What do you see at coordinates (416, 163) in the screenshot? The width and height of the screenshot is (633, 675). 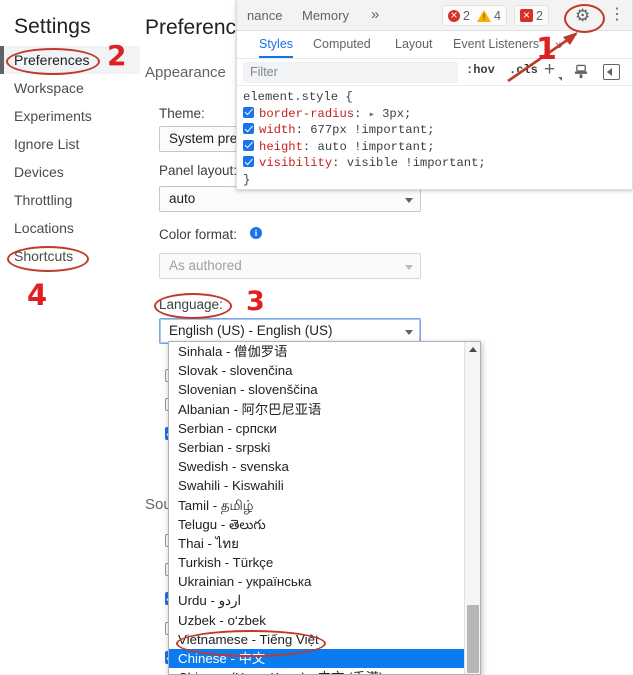 I see `css-value: visible !important;` at bounding box center [416, 163].